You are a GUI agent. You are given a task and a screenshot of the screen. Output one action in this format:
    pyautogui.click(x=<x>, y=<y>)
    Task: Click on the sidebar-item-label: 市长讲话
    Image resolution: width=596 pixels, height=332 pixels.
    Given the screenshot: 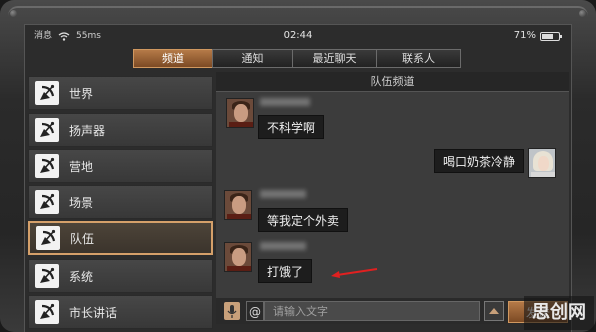 What is the action you would take?
    pyautogui.click(x=93, y=312)
    